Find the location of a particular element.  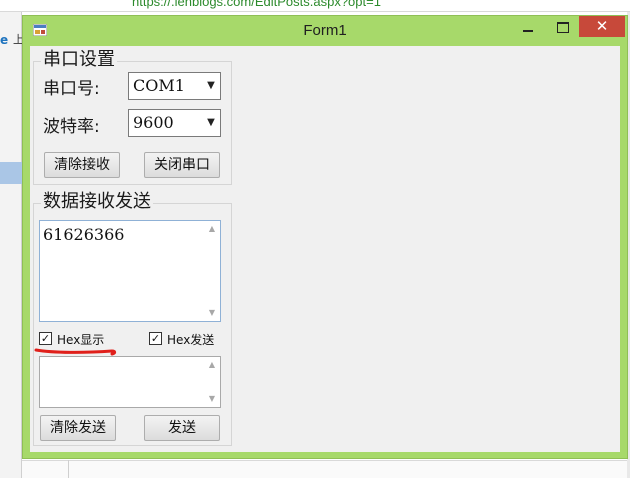

hex-send-label: Hex发送 is located at coordinates (191, 340).